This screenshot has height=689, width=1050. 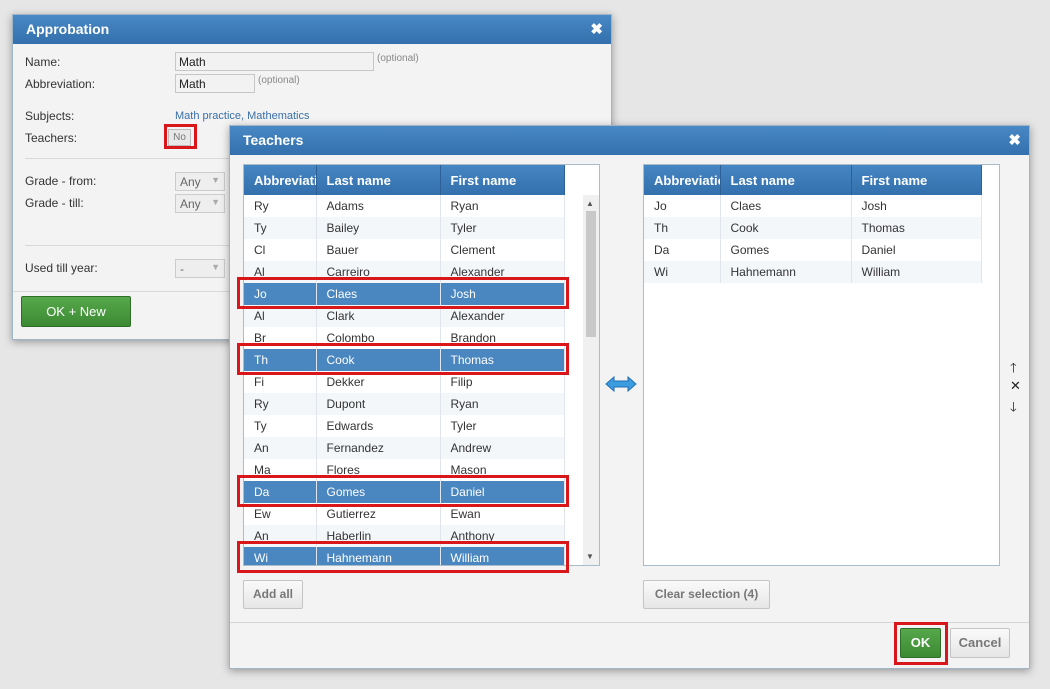 What do you see at coordinates (280, 404) in the screenshot?
I see `cell-abbreviation: Ry` at bounding box center [280, 404].